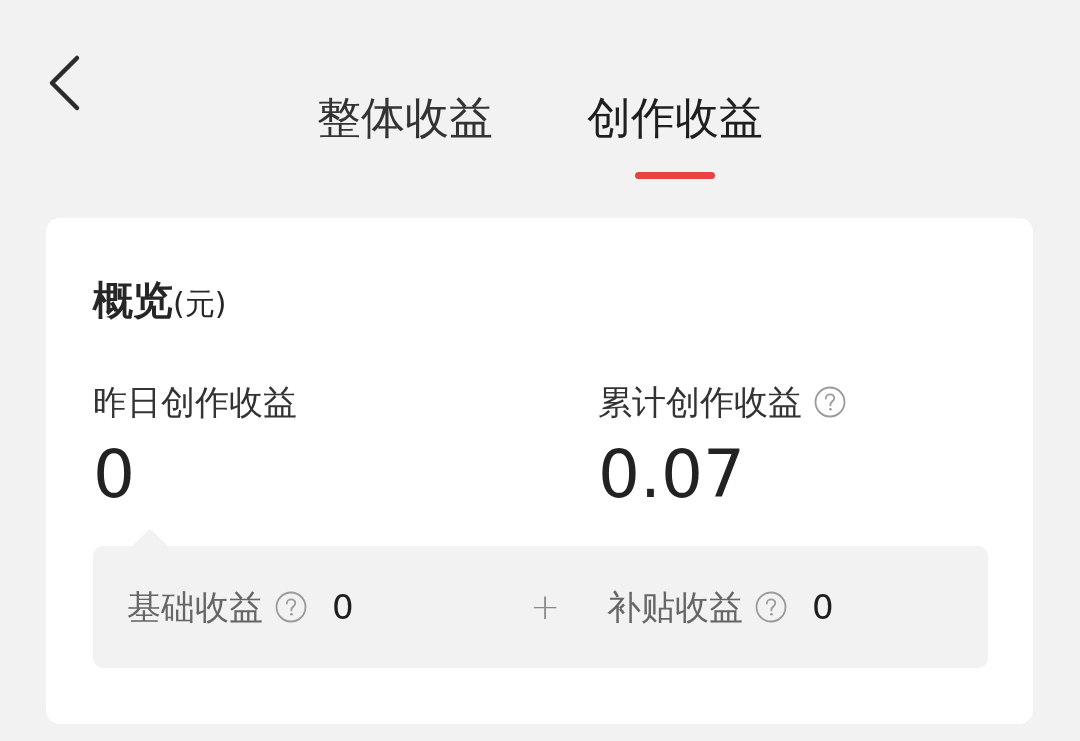 This screenshot has height=741, width=1080. What do you see at coordinates (195, 402) in the screenshot?
I see `stat-label: 昨日创作收益` at bounding box center [195, 402].